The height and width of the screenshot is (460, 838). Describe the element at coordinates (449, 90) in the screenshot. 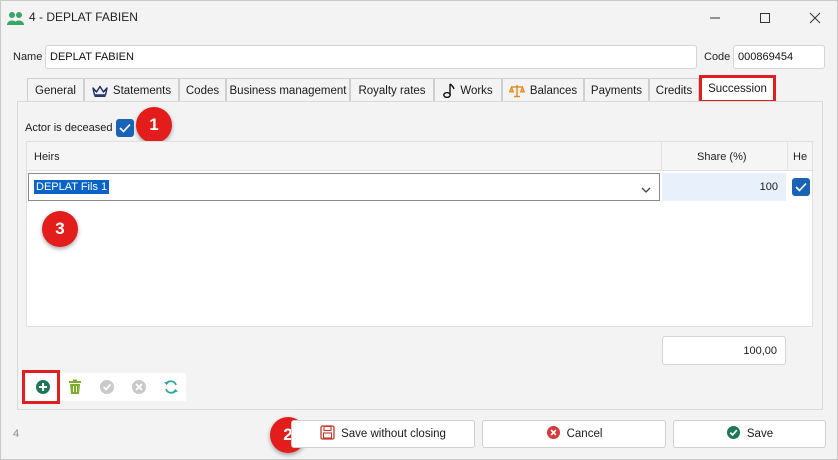

I see `music-note-icon` at that location.